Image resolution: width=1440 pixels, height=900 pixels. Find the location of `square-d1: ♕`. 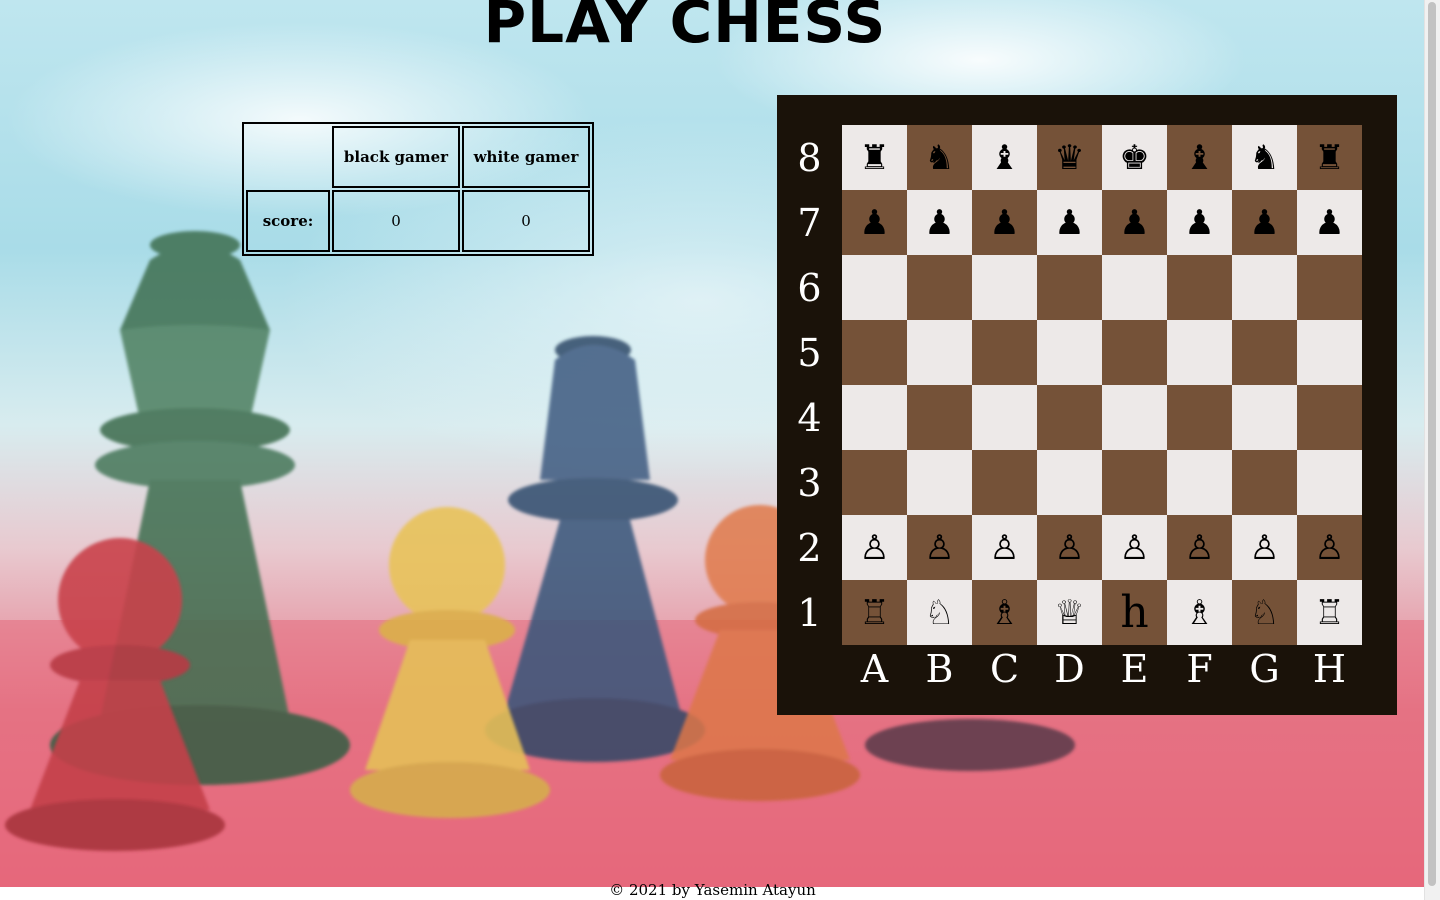

square-d1: ♕ is located at coordinates (1069, 612).